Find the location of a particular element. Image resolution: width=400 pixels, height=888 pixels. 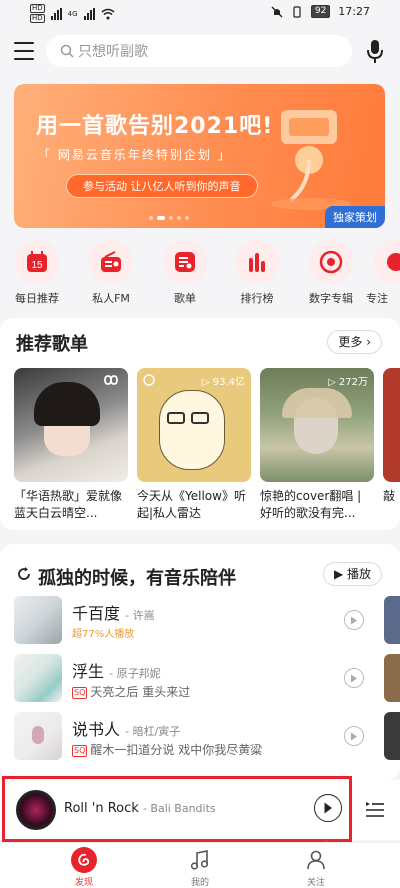

status-bar: HD HD 4G 92 17:27 is located at coordinates (200, 13).